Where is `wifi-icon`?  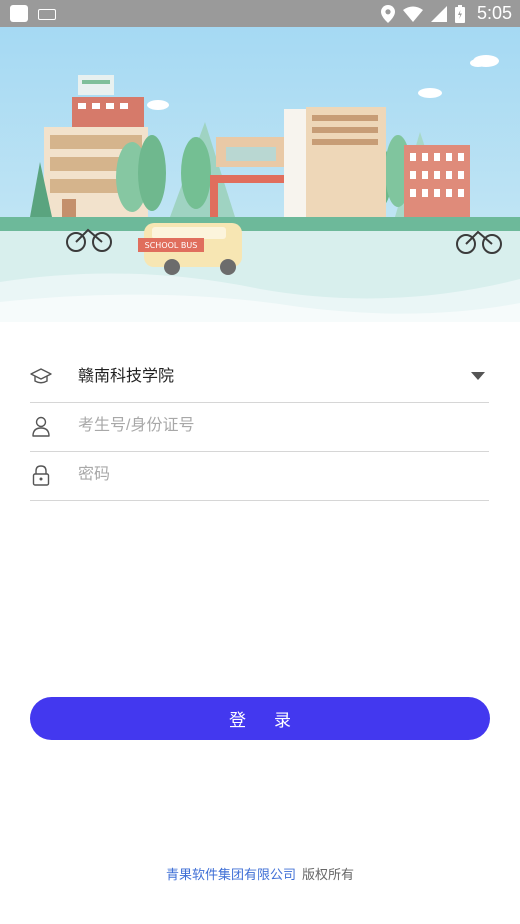
wifi-icon is located at coordinates (412, 14).